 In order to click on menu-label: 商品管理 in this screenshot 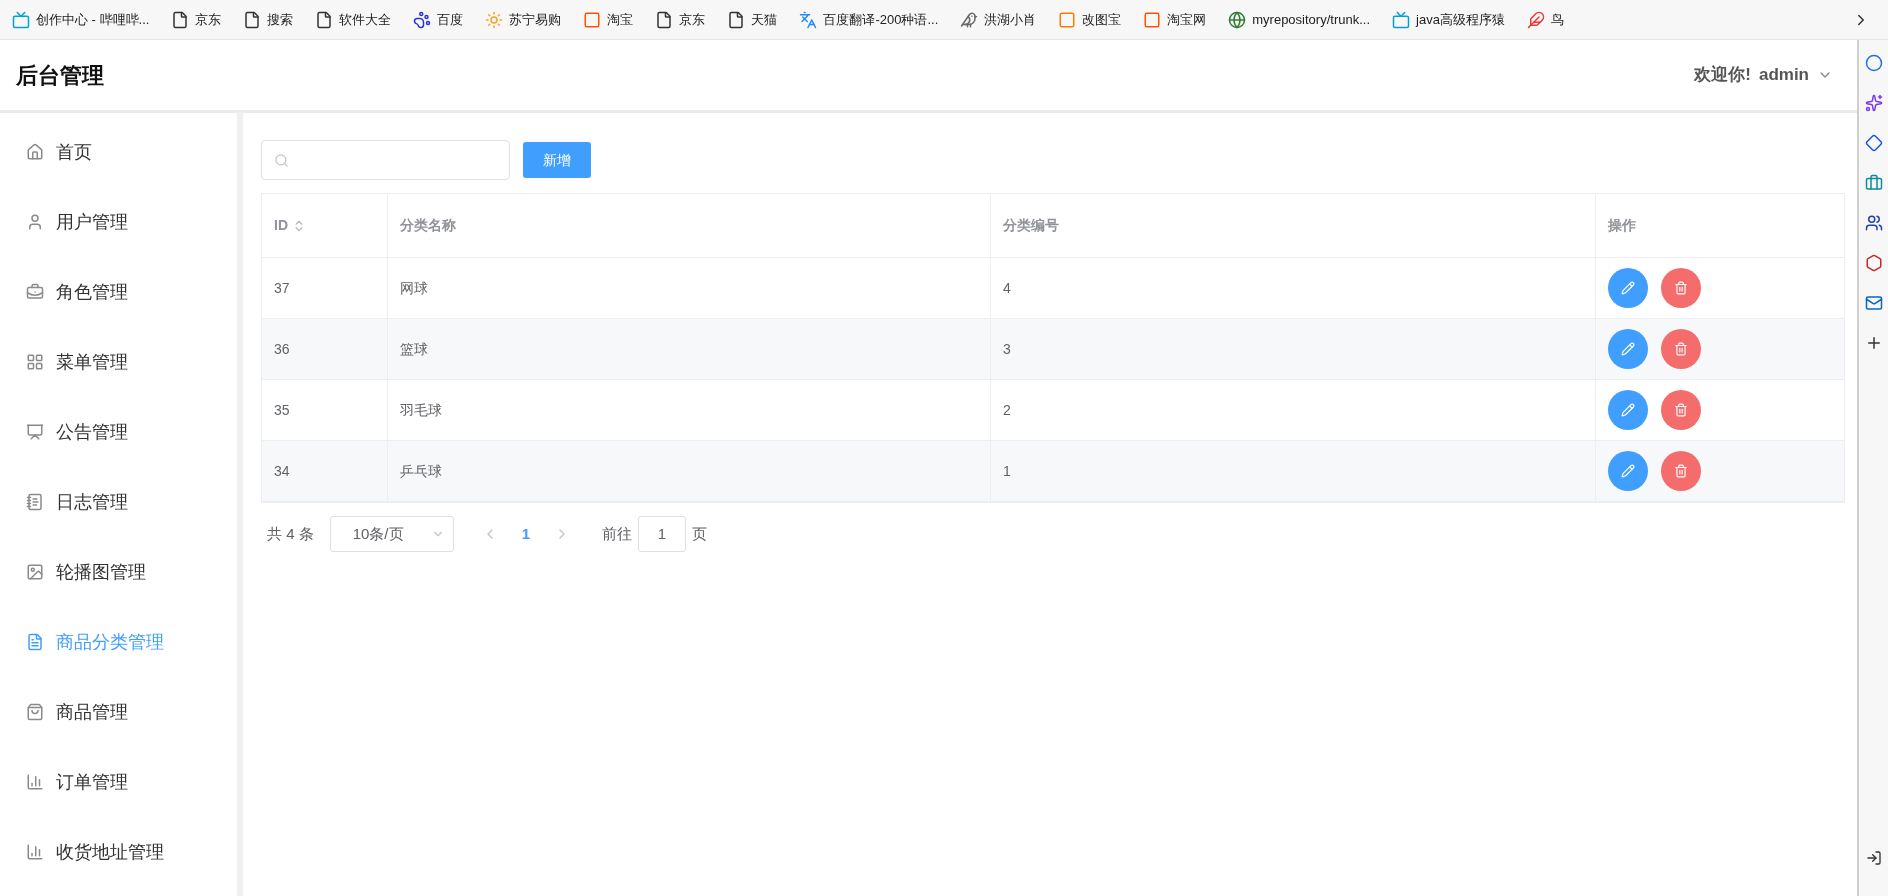, I will do `click(92, 712)`.